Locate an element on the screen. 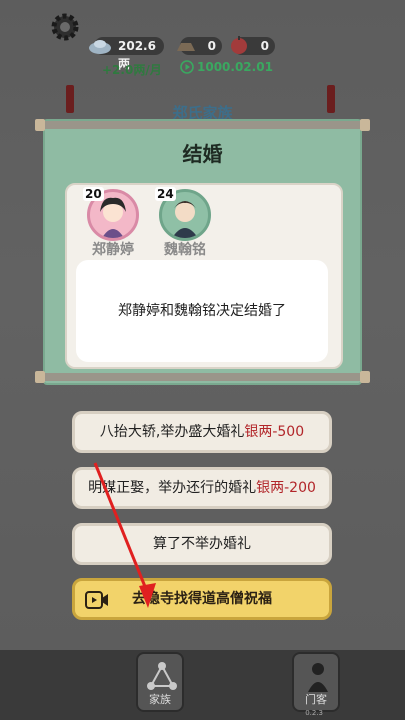  family-title: 郑氏家族 is located at coordinates (202, 113).